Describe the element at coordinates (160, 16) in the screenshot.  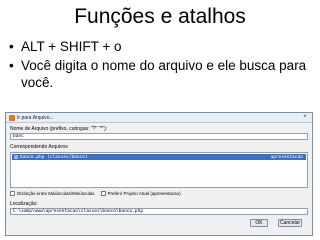
I see `slide-title: Funções e atalhos` at that location.